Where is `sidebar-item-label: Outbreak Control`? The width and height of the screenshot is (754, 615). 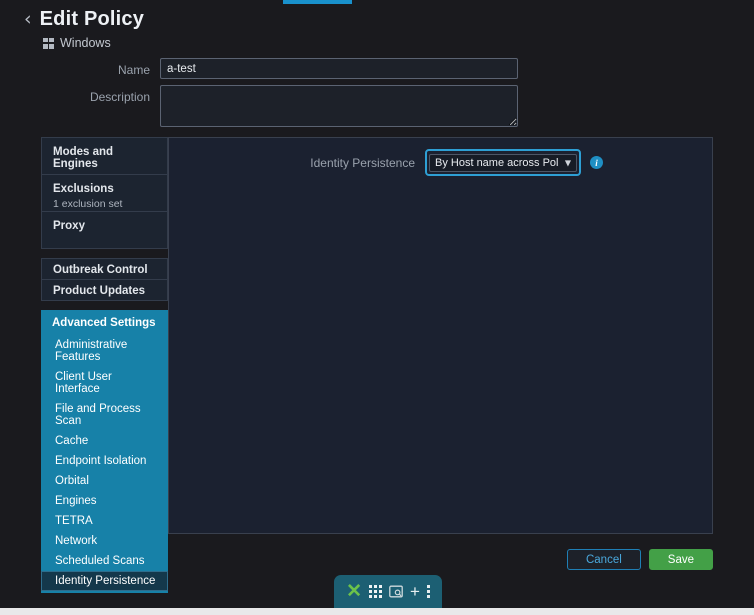 sidebar-item-label: Outbreak Control is located at coordinates (100, 270).